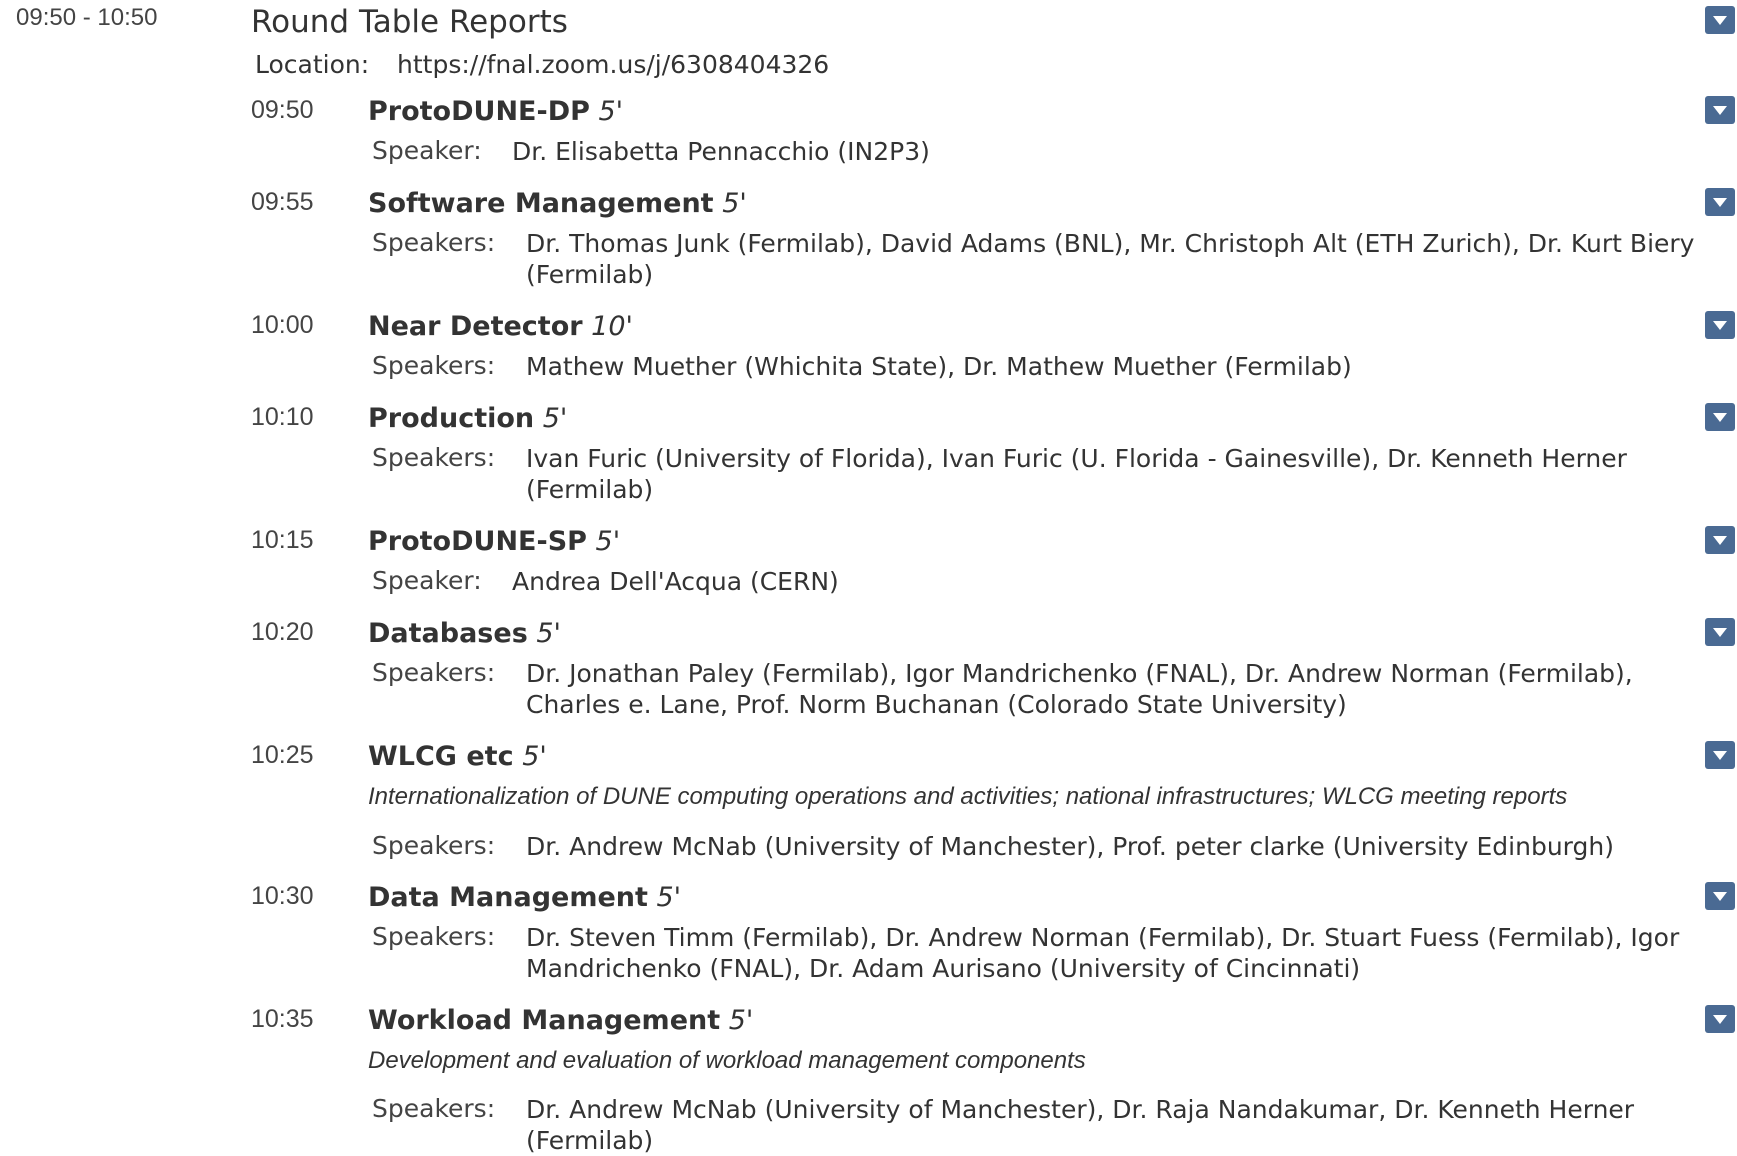 Image resolution: width=1737 pixels, height=1156 pixels. I want to click on contribution-title: Production 5', so click(467, 418).